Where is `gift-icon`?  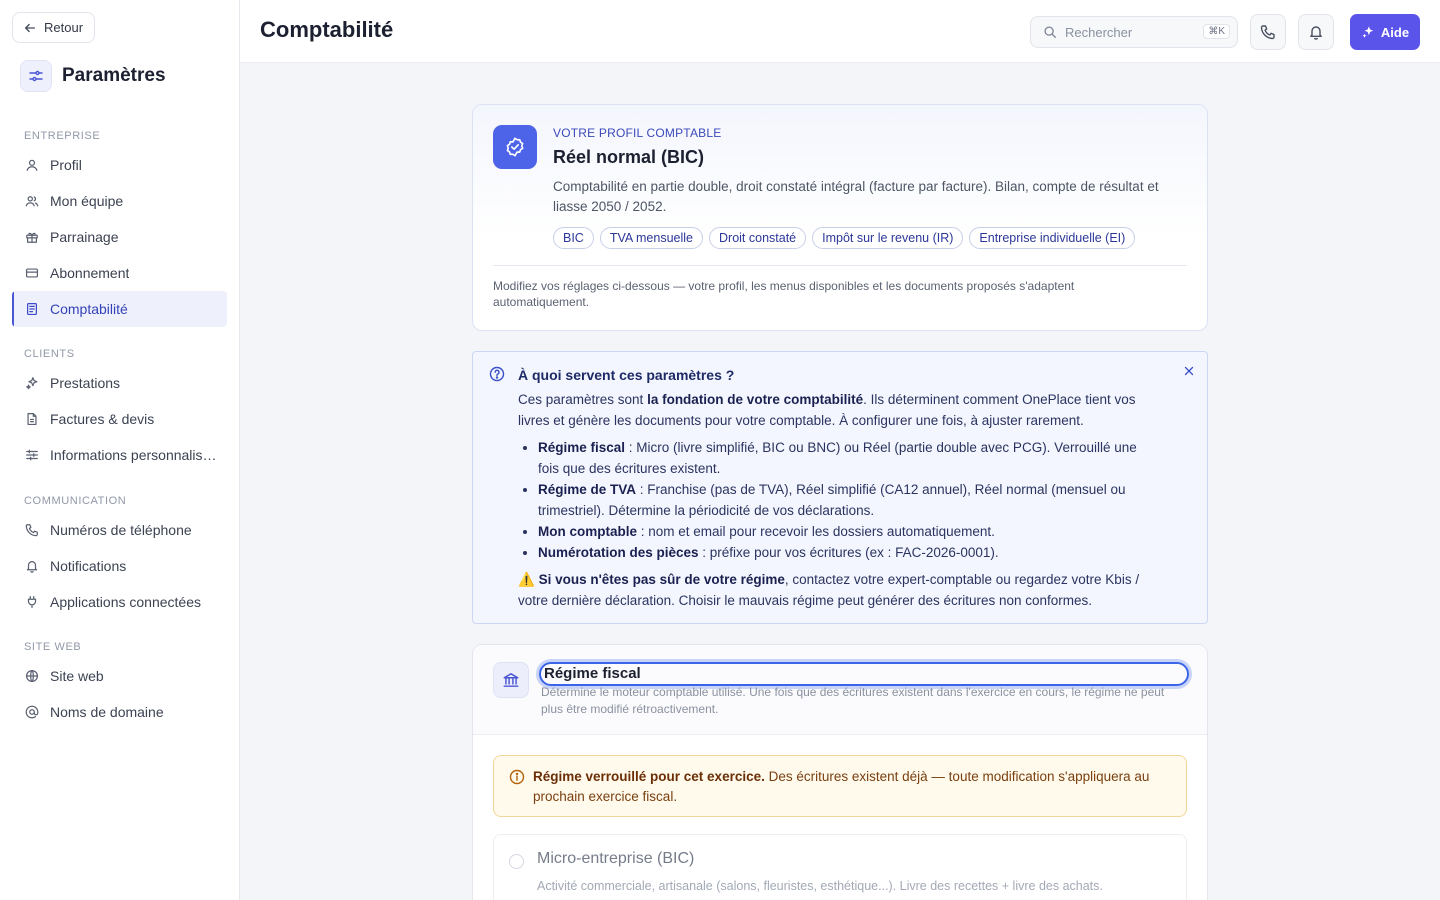 gift-icon is located at coordinates (32, 237).